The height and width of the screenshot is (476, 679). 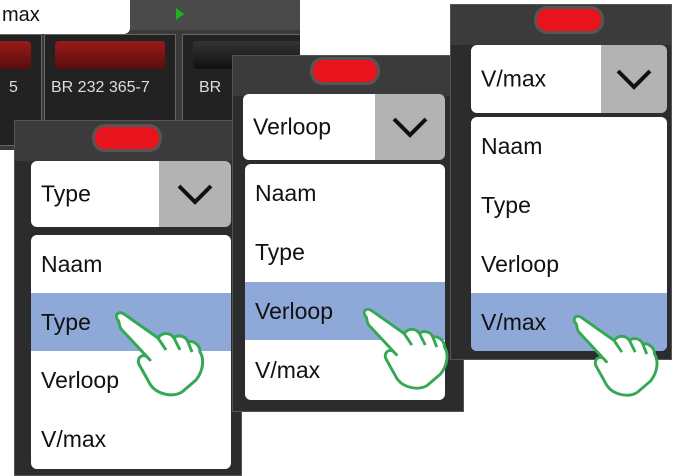 What do you see at coordinates (100, 87) in the screenshot?
I see `locomotive-caption: BR 232 365-7` at bounding box center [100, 87].